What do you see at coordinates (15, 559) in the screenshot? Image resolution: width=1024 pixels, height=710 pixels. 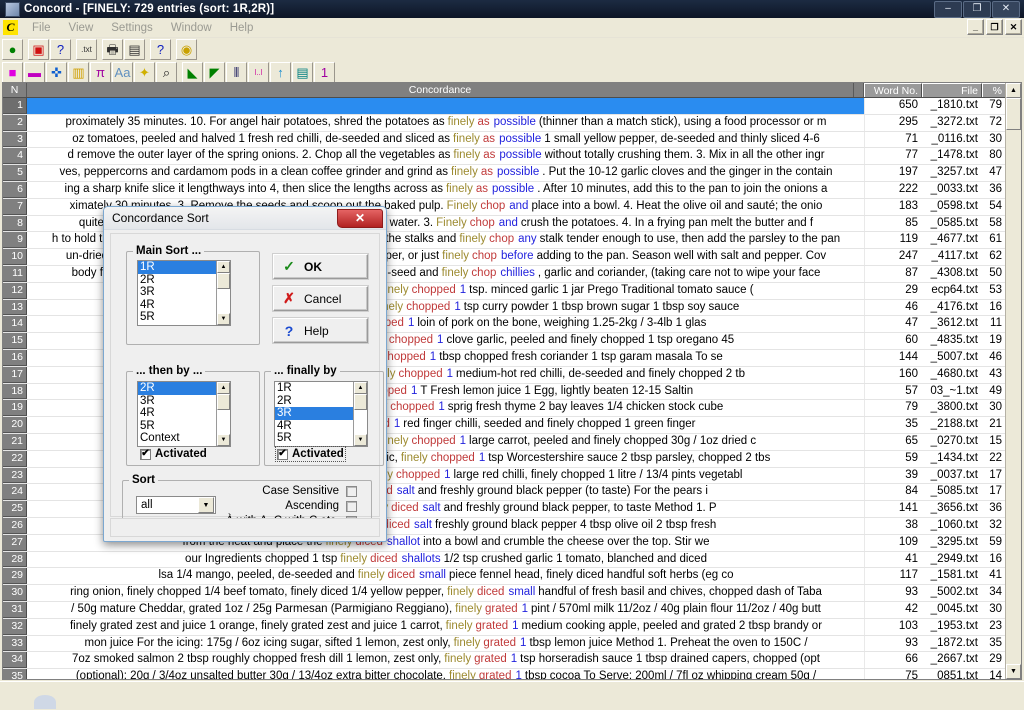 I see `row-number-cell: 28` at bounding box center [15, 559].